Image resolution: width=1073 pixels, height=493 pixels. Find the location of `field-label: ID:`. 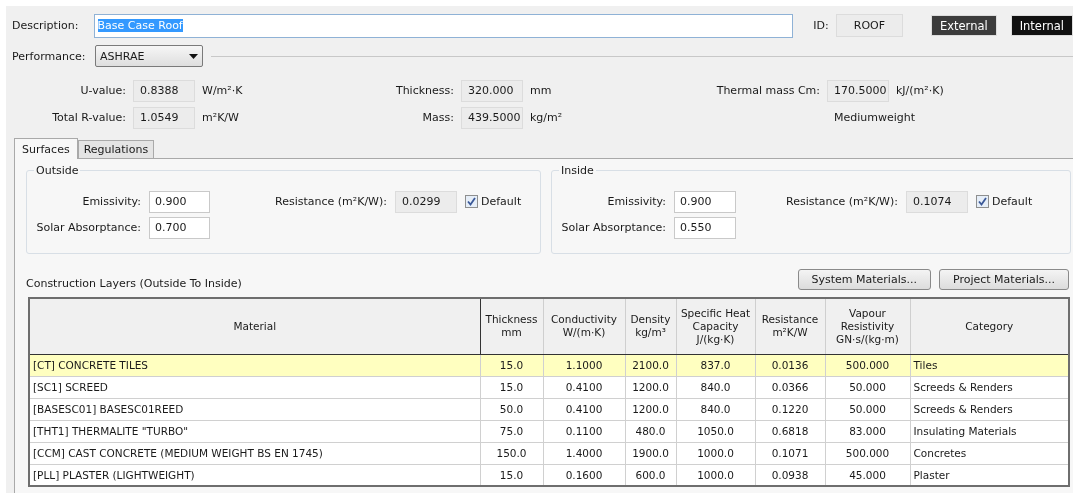

field-label: ID: is located at coordinates (821, 25).